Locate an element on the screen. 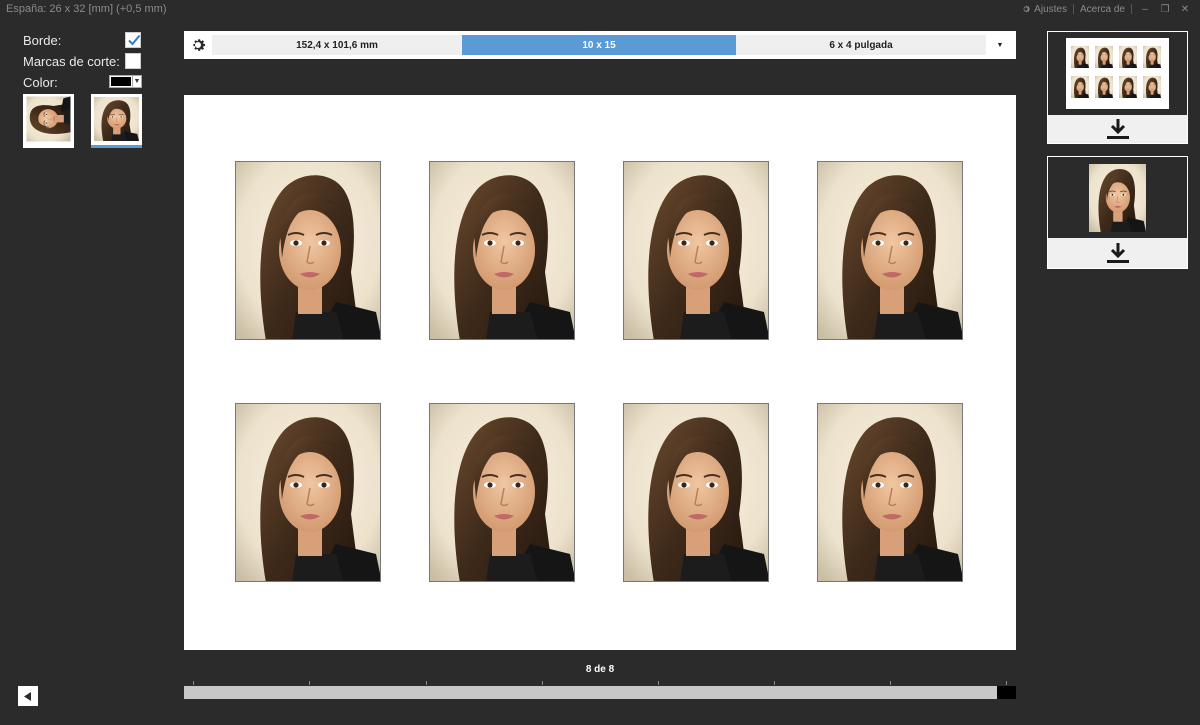 The height and width of the screenshot is (725, 1200). sheet-thumbnail is located at coordinates (1117, 73).